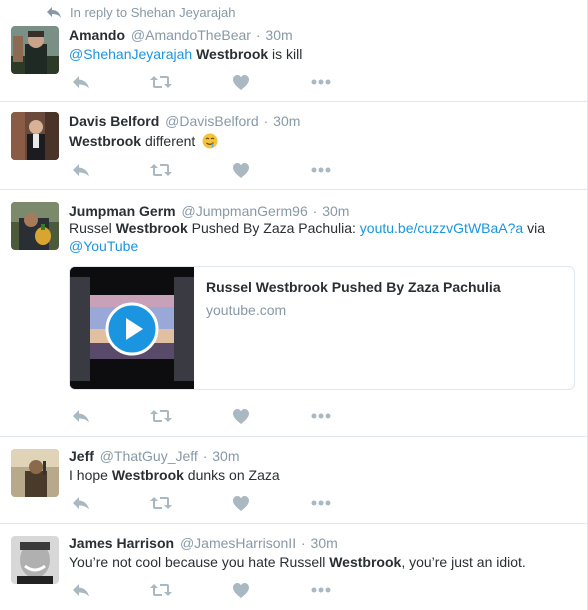 The height and width of the screenshot is (610, 588). What do you see at coordinates (244, 211) in the screenshot?
I see `username: @JumpmanGerm96` at bounding box center [244, 211].